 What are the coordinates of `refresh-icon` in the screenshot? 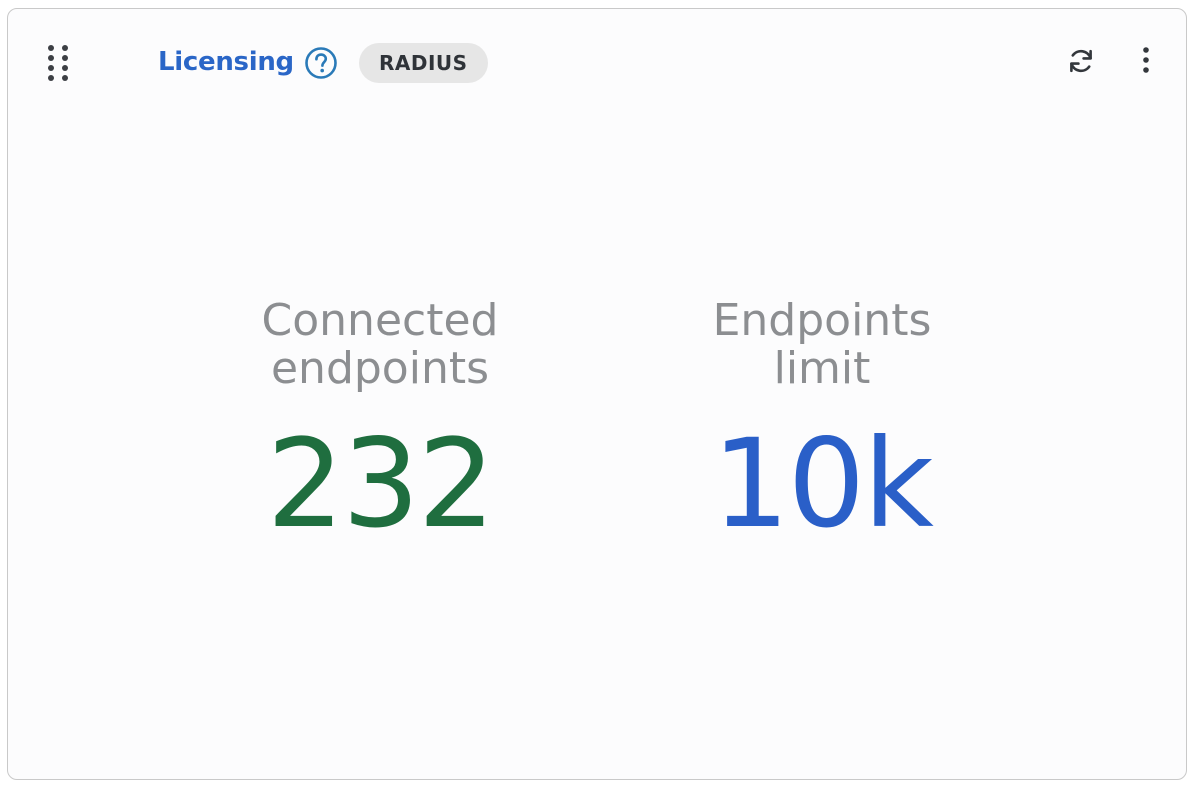 It's located at (1081, 61).